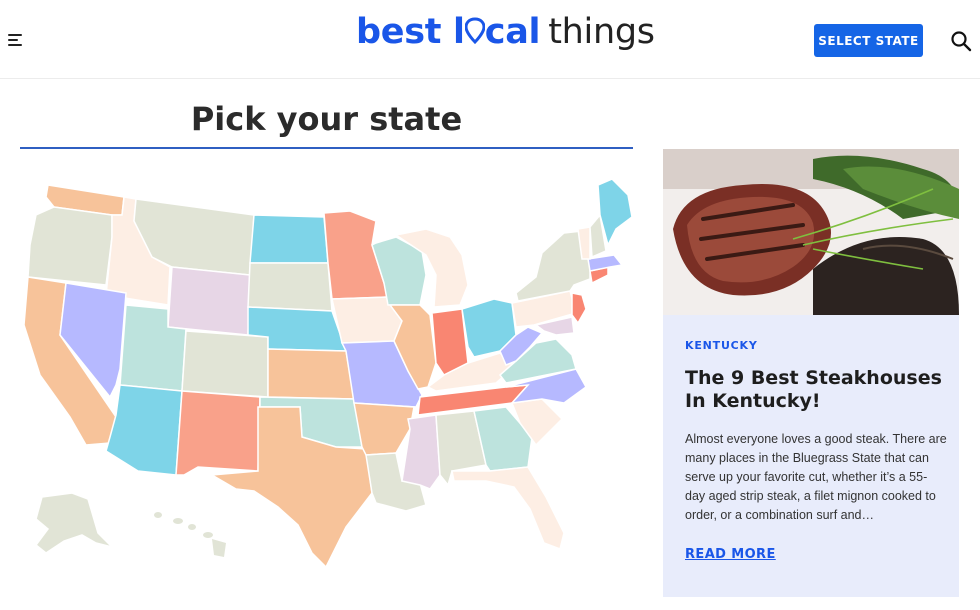  I want to click on page-title: Pick your state, so click(326, 119).